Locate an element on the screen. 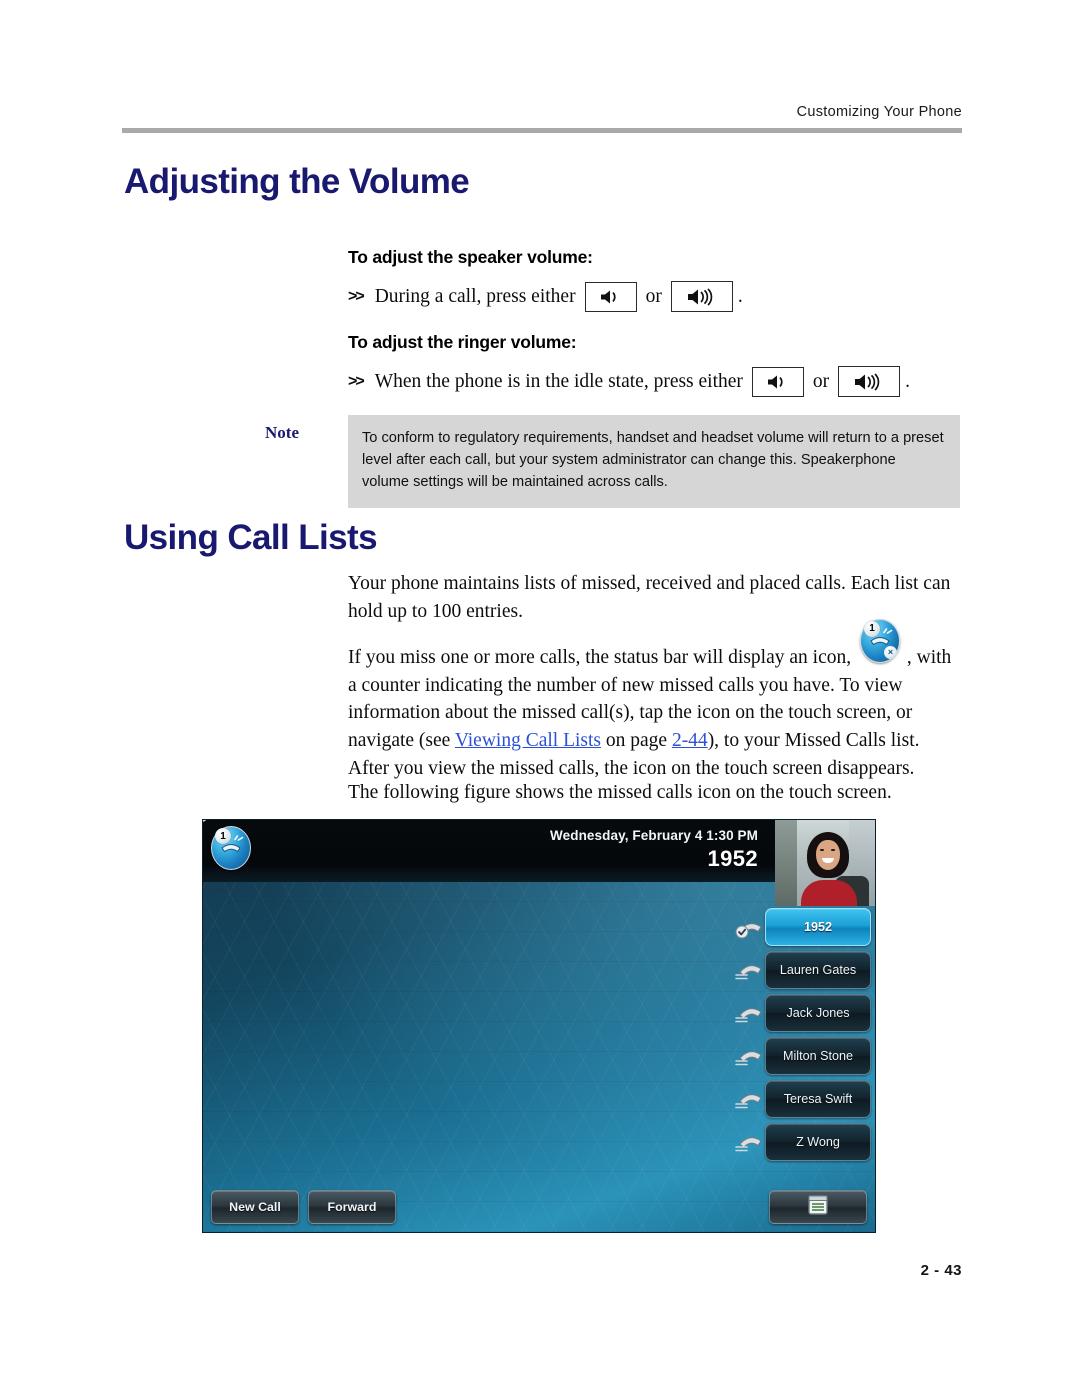 The width and height of the screenshot is (1080, 1397). inline-icon-slot: × 1 is located at coordinates (879, 641).